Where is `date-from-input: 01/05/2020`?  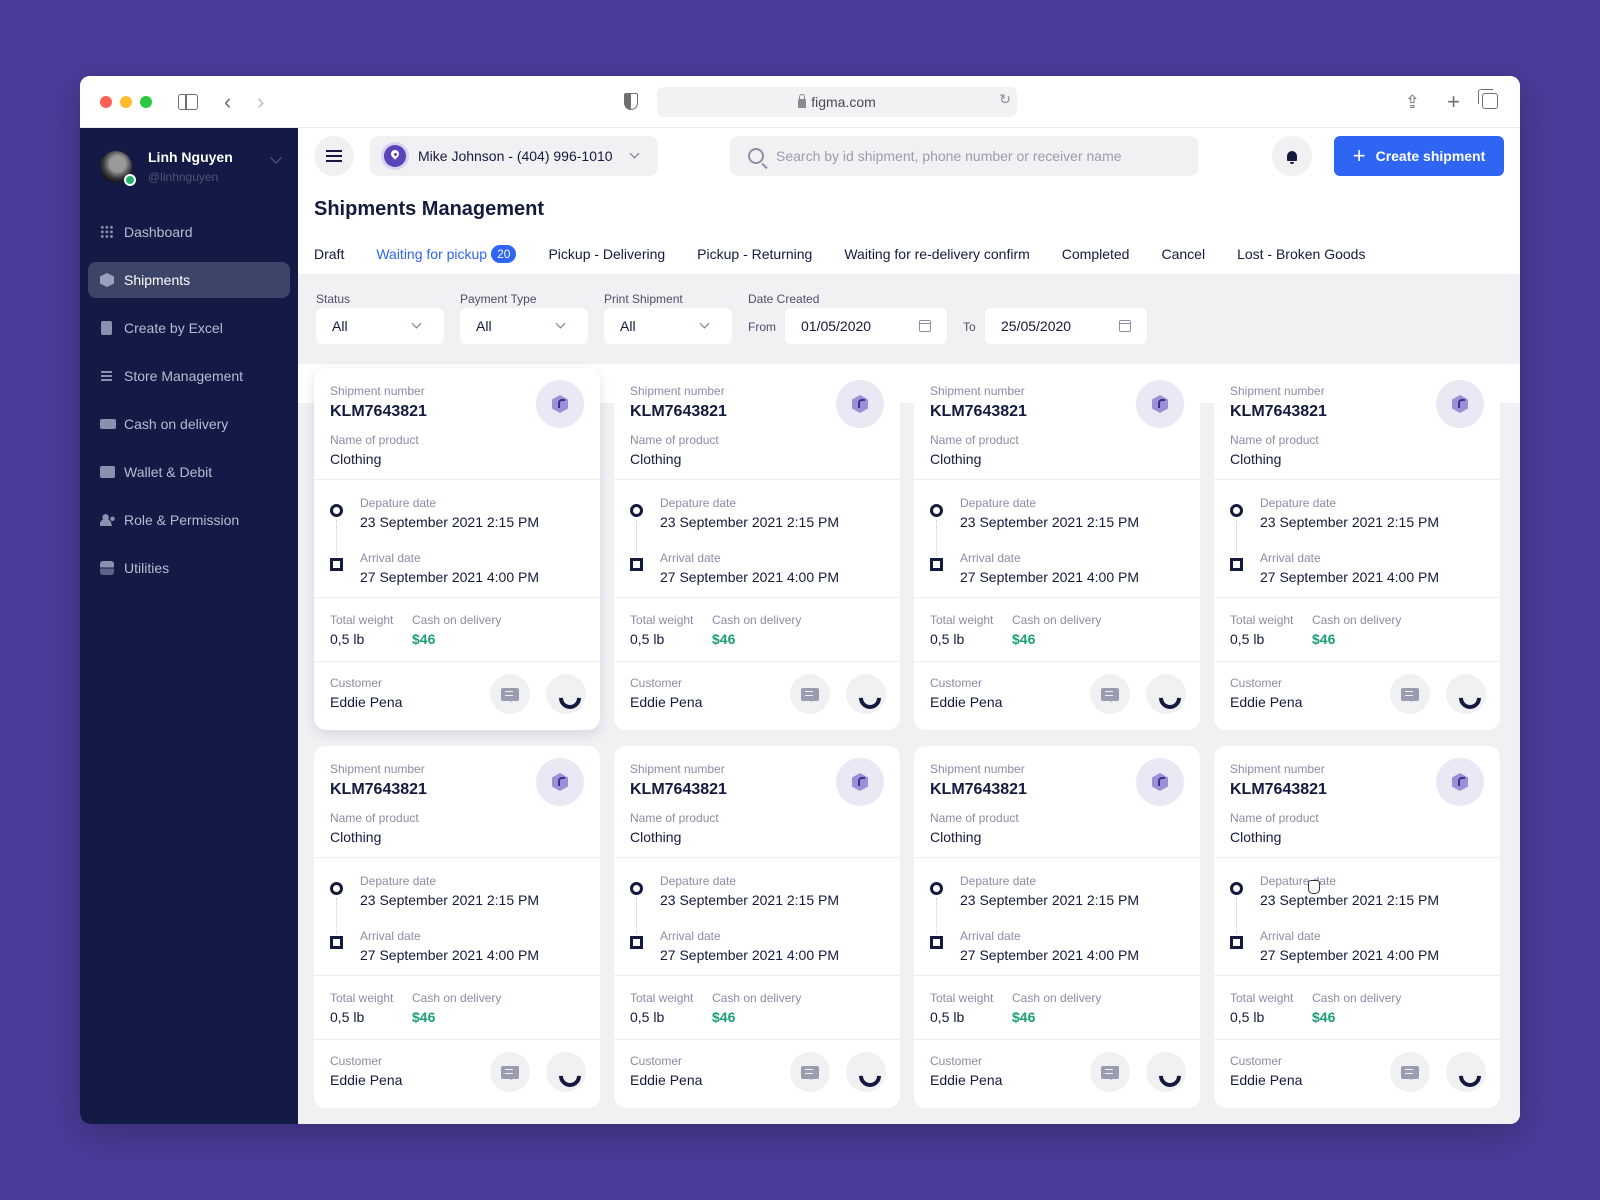 date-from-input: 01/05/2020 is located at coordinates (866, 326).